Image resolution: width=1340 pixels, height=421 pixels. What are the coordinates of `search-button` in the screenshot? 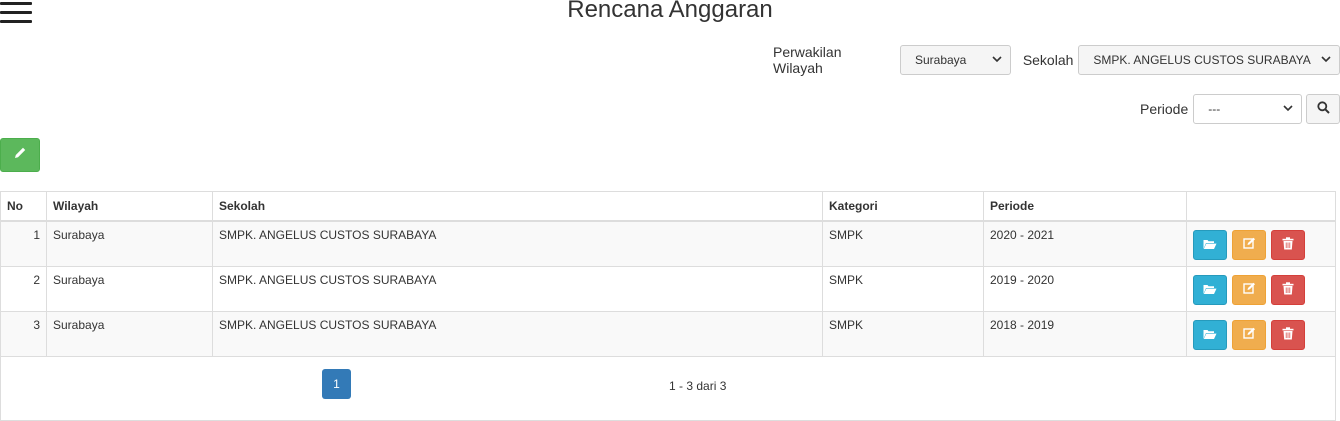 It's located at (1323, 109).